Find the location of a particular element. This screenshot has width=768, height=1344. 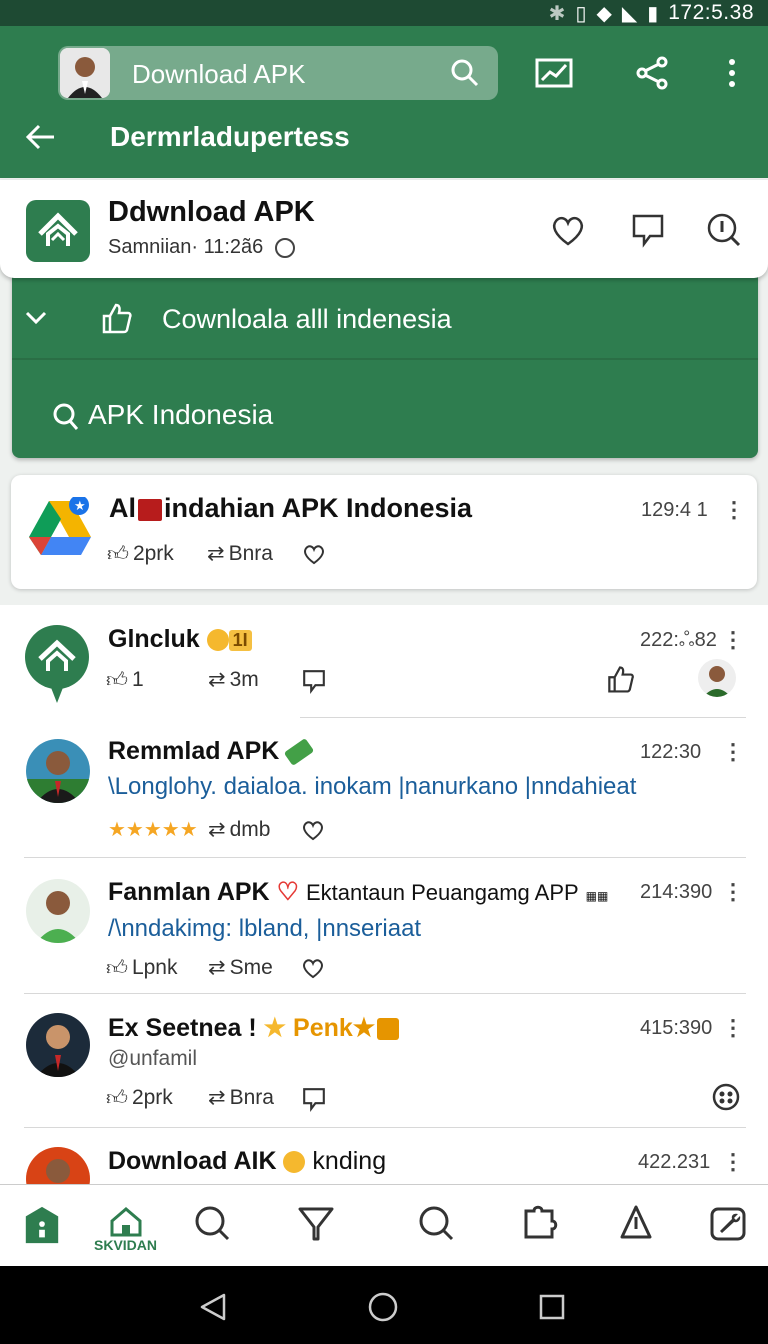

recents-icon is located at coordinates (552, 1307).